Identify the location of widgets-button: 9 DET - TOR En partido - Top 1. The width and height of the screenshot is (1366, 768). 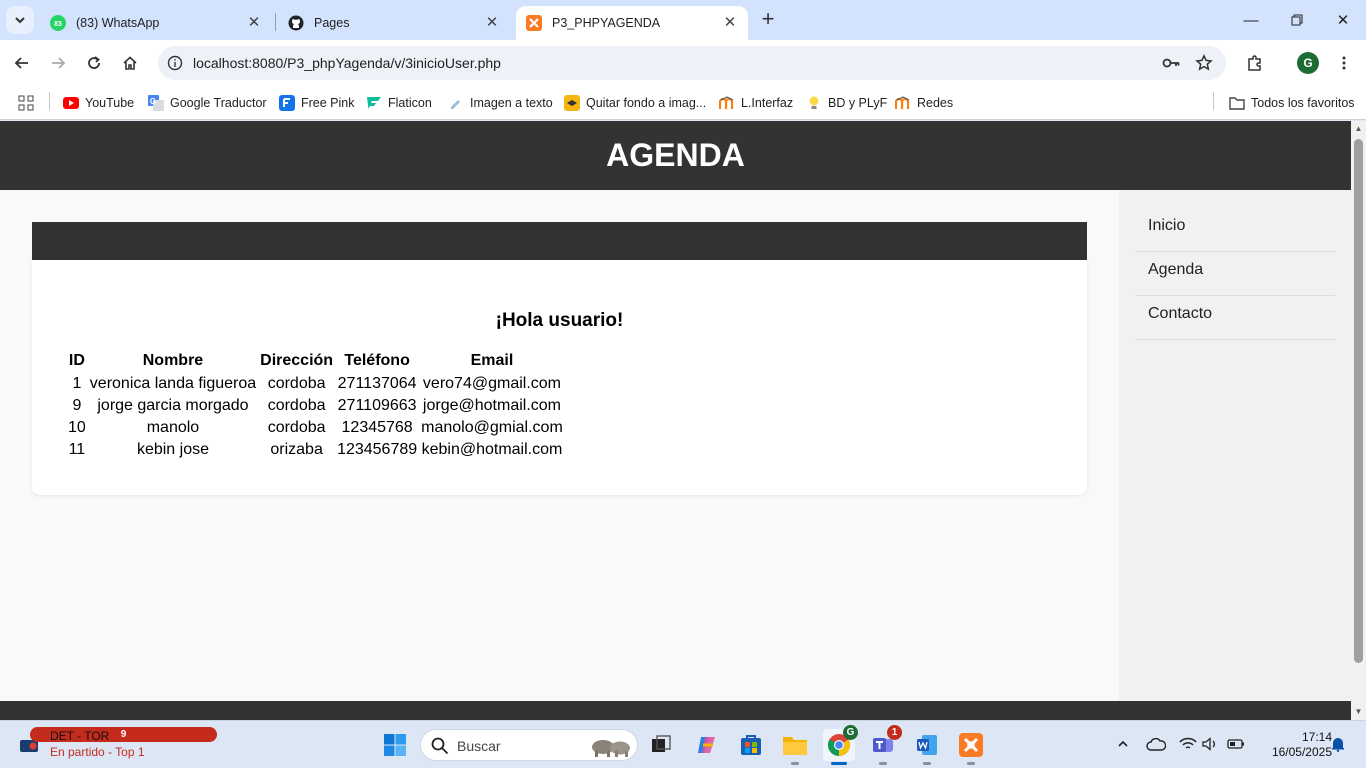
(115, 745).